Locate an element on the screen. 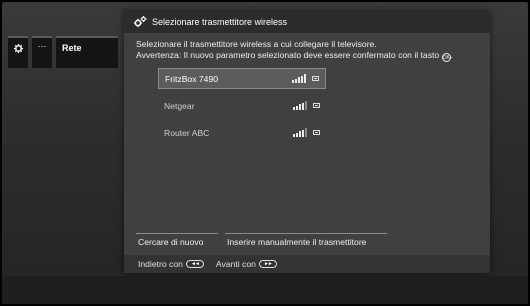 The height and width of the screenshot is (306, 530). network-name: Router ABC is located at coordinates (187, 132).